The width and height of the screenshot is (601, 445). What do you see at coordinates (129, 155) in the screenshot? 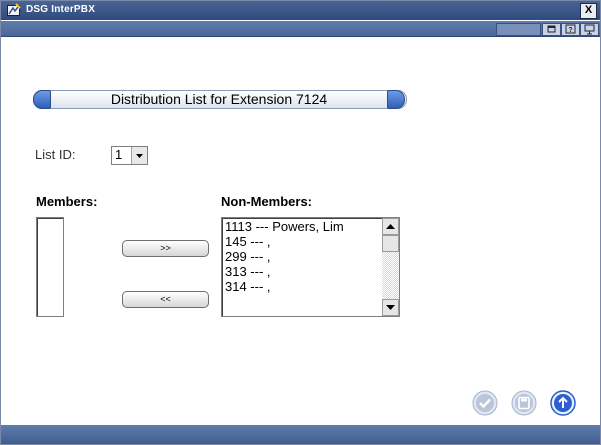
I see `list-id-select: 1` at bounding box center [129, 155].